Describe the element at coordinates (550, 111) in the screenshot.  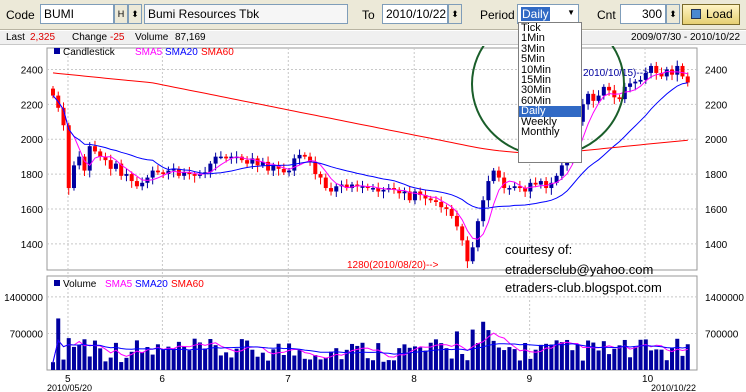
I see `period-option: Daily` at that location.